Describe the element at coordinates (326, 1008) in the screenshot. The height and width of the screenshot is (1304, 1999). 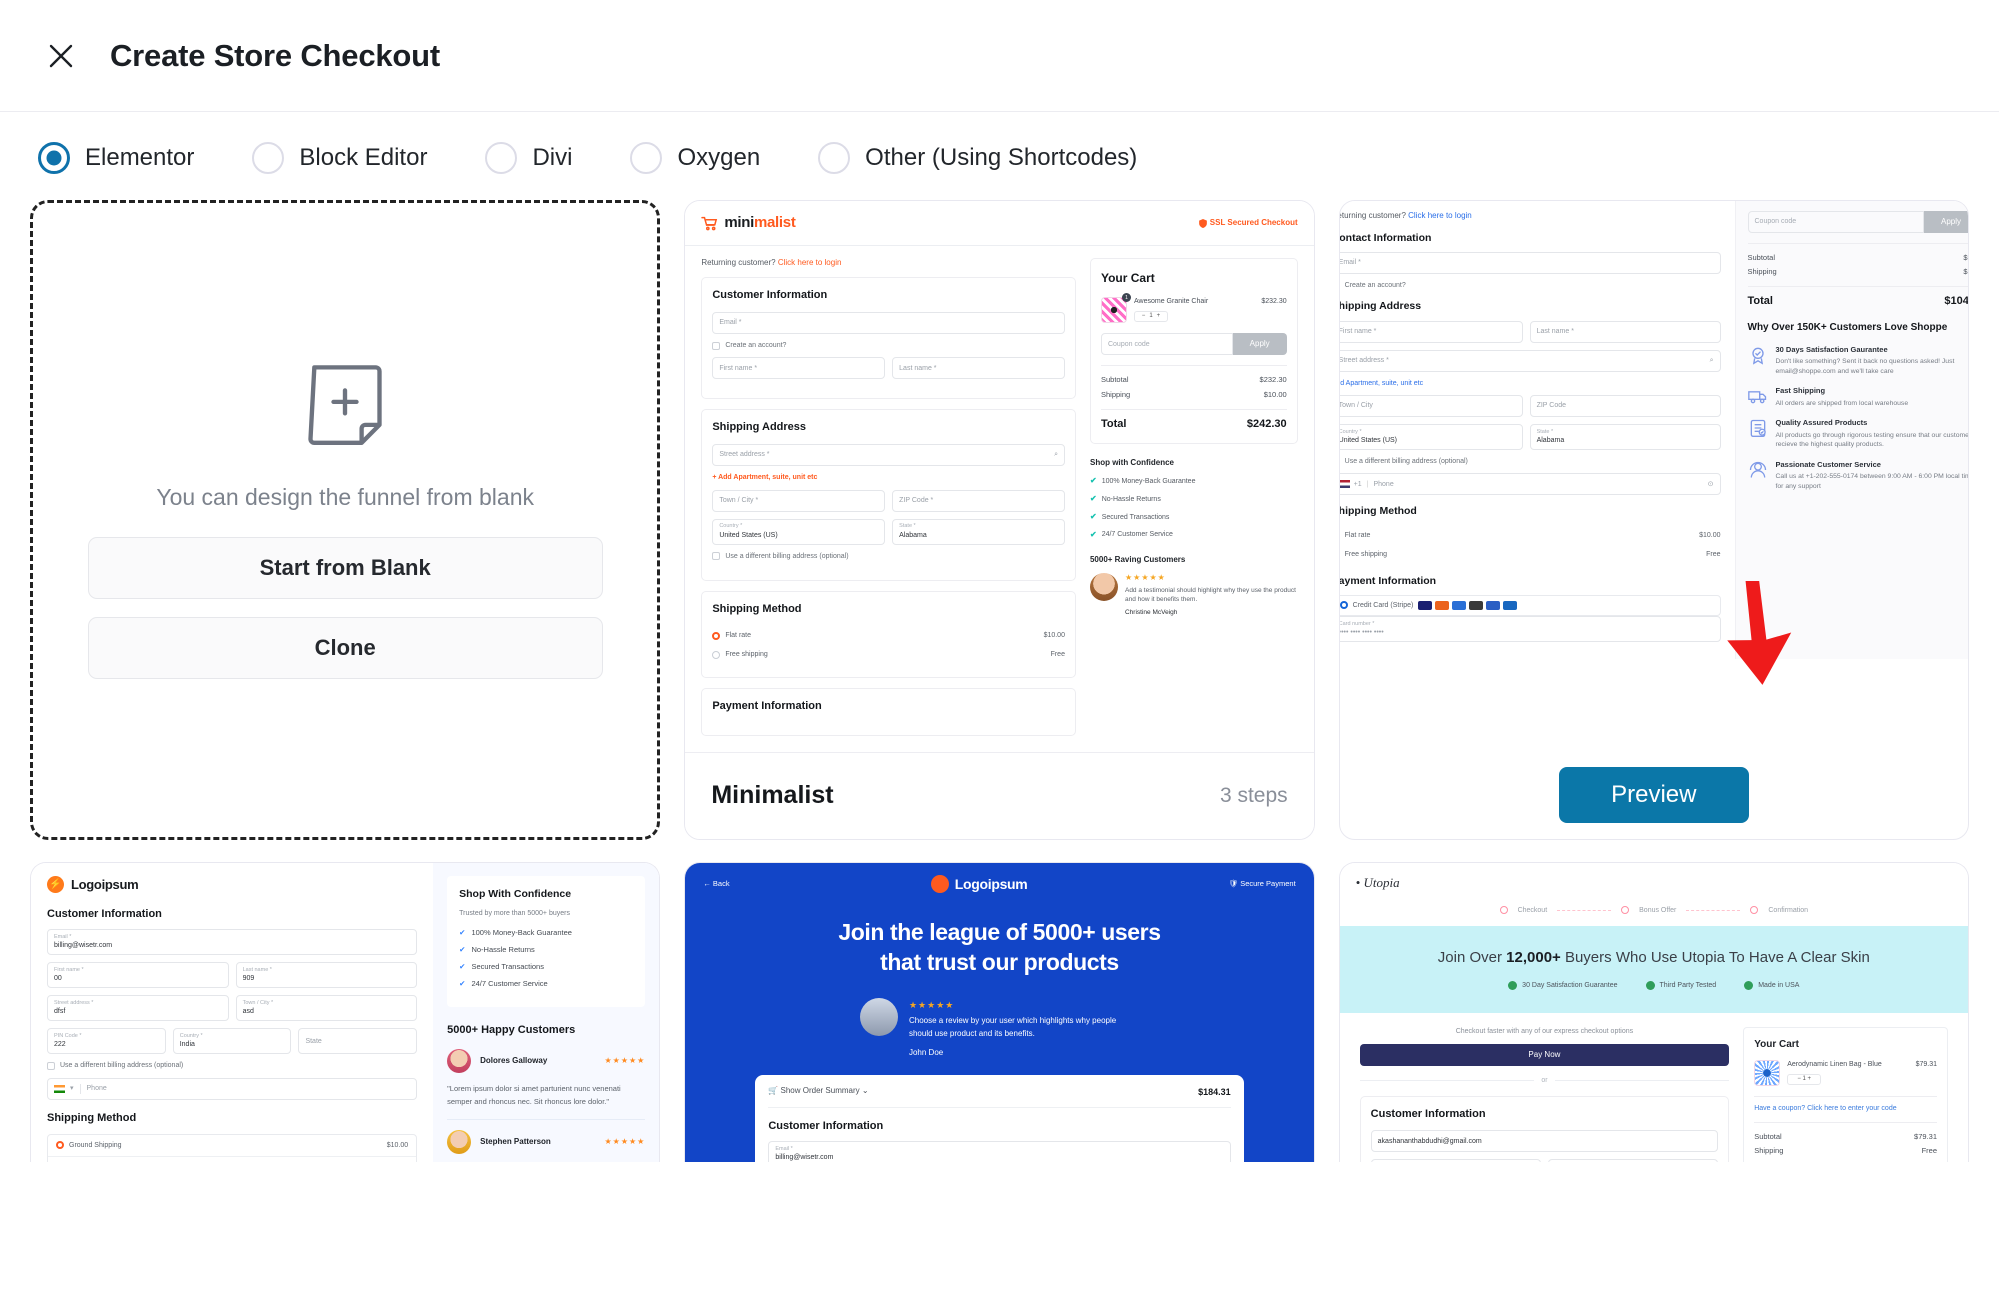
I see `town-city-field: Town / City * asd` at that location.